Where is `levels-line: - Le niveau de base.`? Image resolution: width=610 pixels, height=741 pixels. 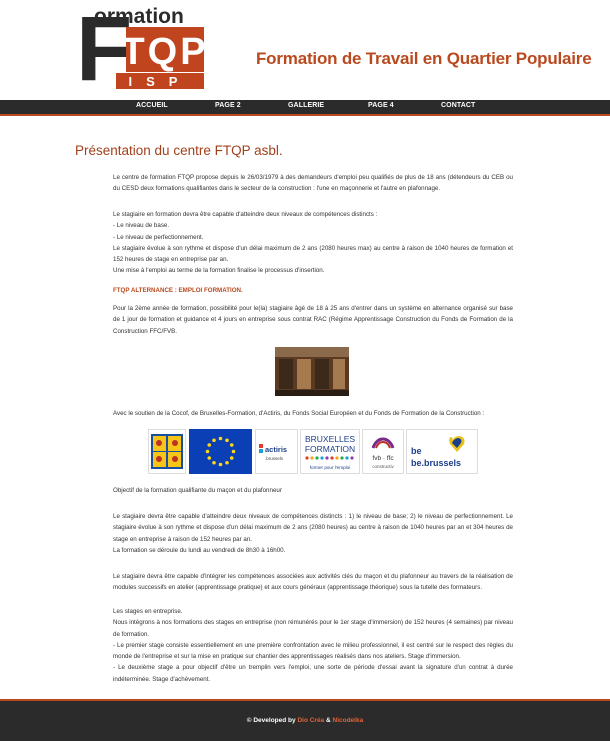
levels-line: - Le niveau de base. is located at coordinates (141, 226).